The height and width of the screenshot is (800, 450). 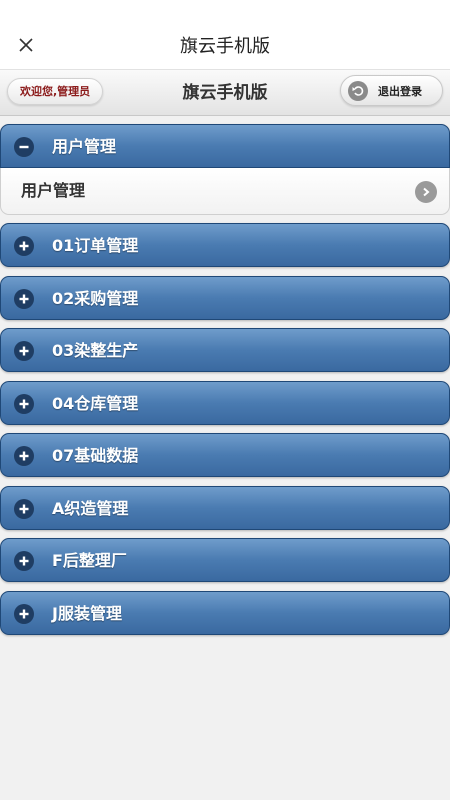 I want to click on window-title: 旗云手机版, so click(x=225, y=46).